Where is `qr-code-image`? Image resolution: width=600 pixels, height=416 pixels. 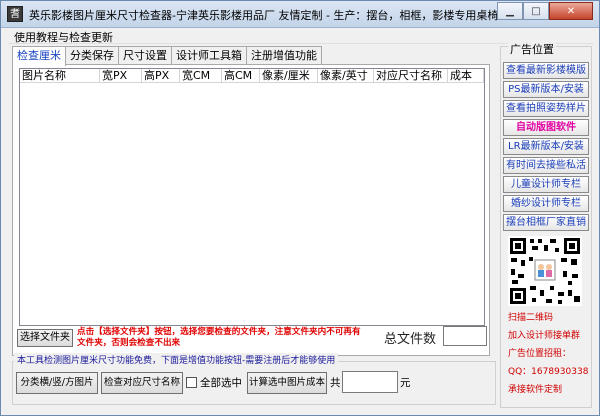 qr-code-image is located at coordinates (545, 271).